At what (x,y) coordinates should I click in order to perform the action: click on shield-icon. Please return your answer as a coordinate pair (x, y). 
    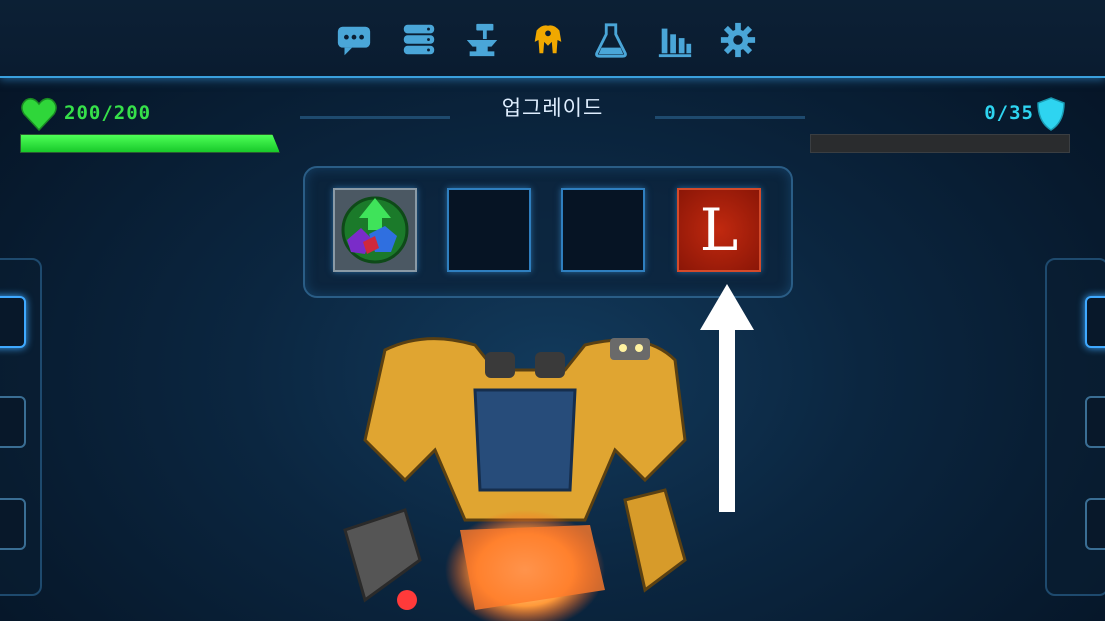
    Looking at the image, I should click on (1051, 114).